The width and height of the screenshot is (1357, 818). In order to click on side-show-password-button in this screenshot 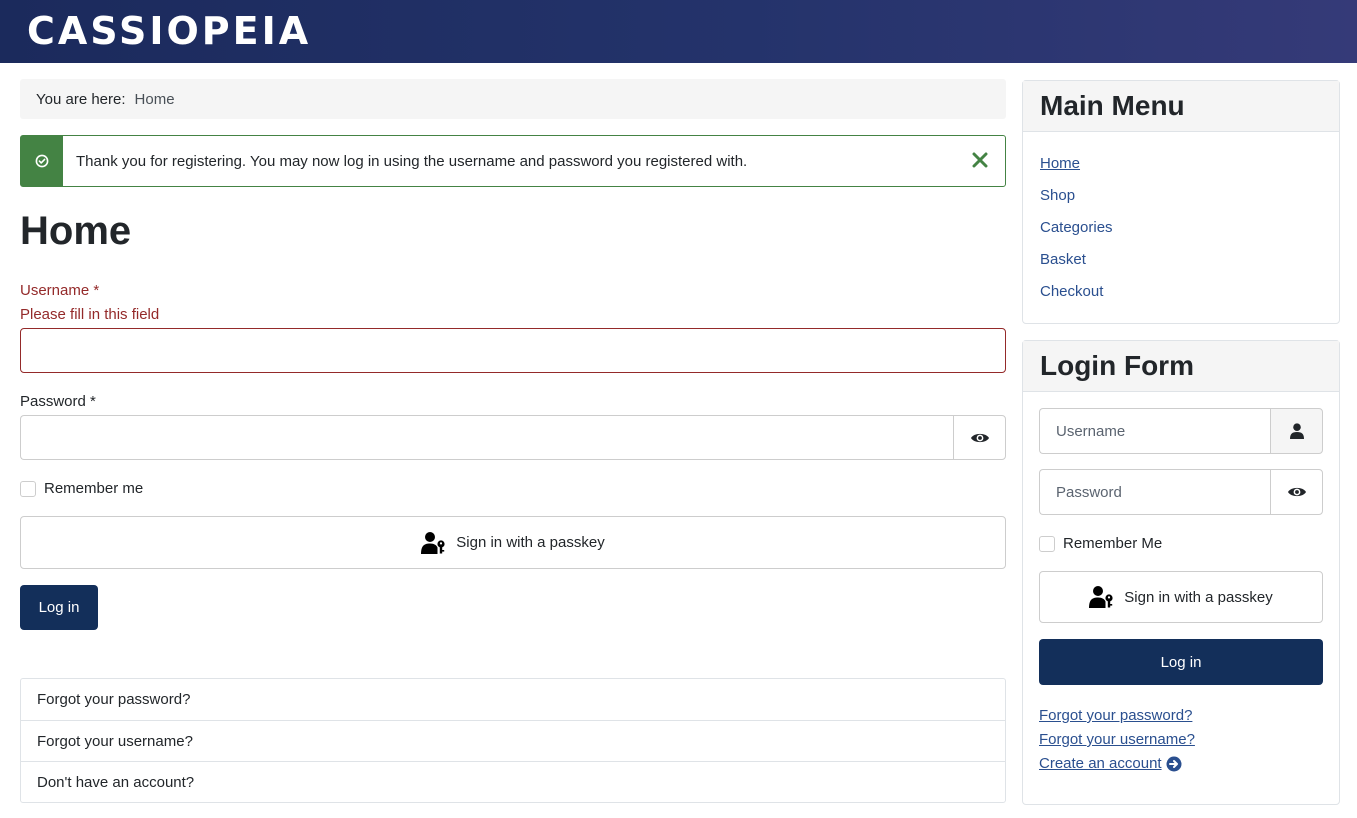, I will do `click(1296, 492)`.